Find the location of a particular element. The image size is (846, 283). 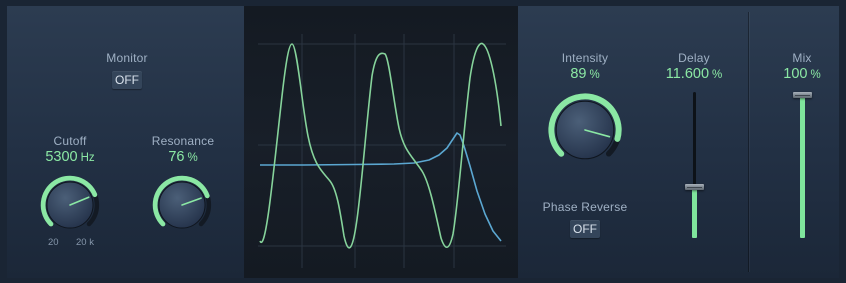

phase-reverse-label: Phase Reverse is located at coordinates (585, 207).